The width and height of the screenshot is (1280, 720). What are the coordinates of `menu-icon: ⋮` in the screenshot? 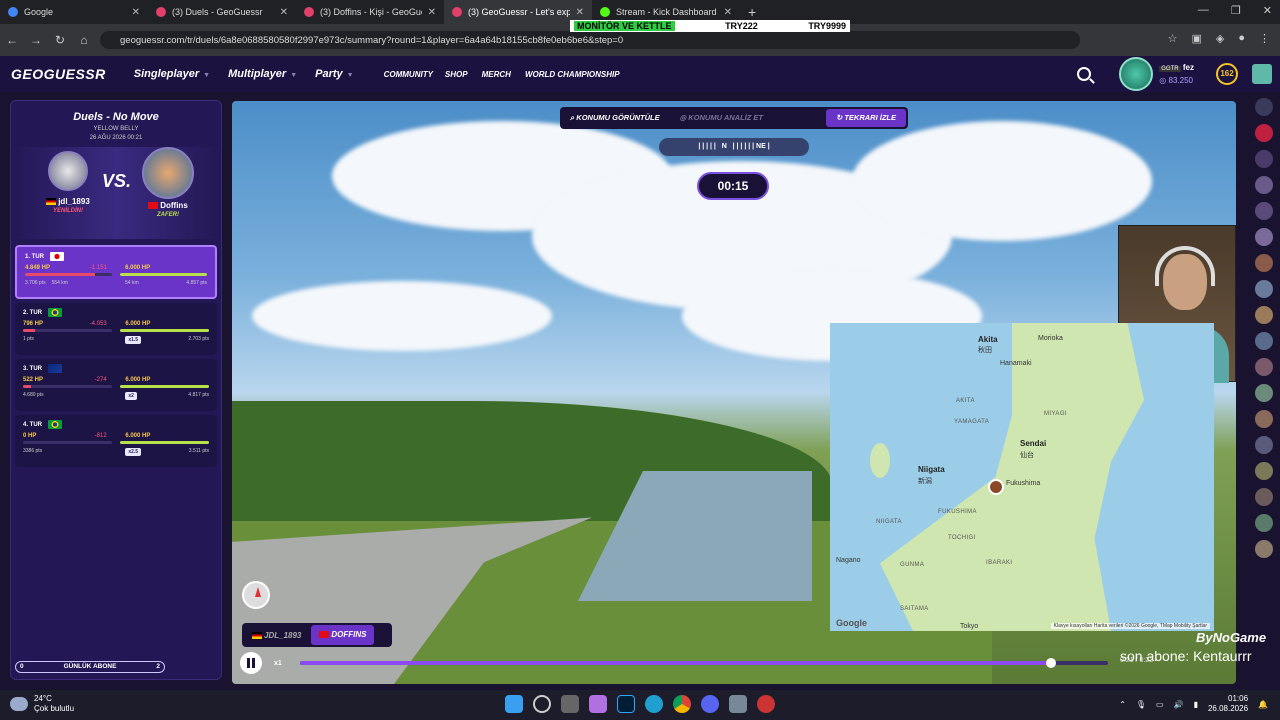 It's located at (1264, 38).